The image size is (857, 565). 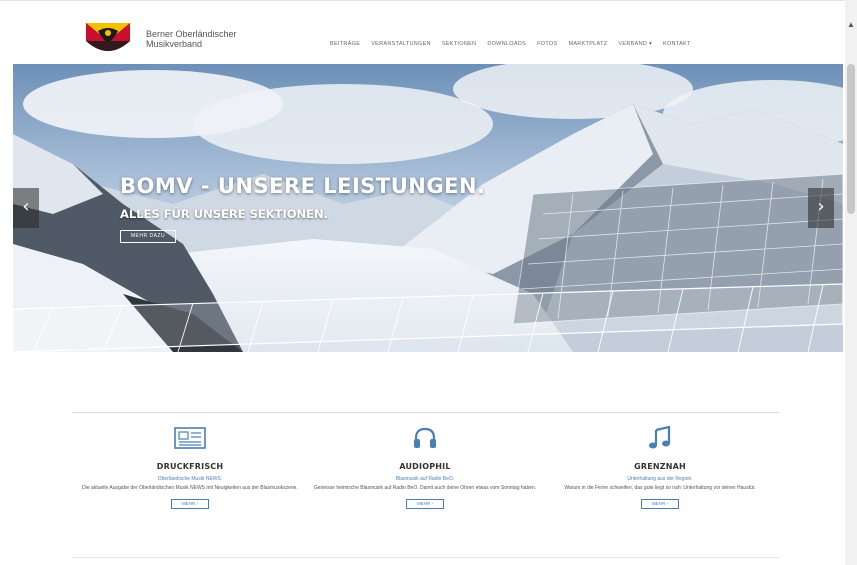 I want to click on nav-item-kontakt: KONTAKT, so click(x=677, y=44).